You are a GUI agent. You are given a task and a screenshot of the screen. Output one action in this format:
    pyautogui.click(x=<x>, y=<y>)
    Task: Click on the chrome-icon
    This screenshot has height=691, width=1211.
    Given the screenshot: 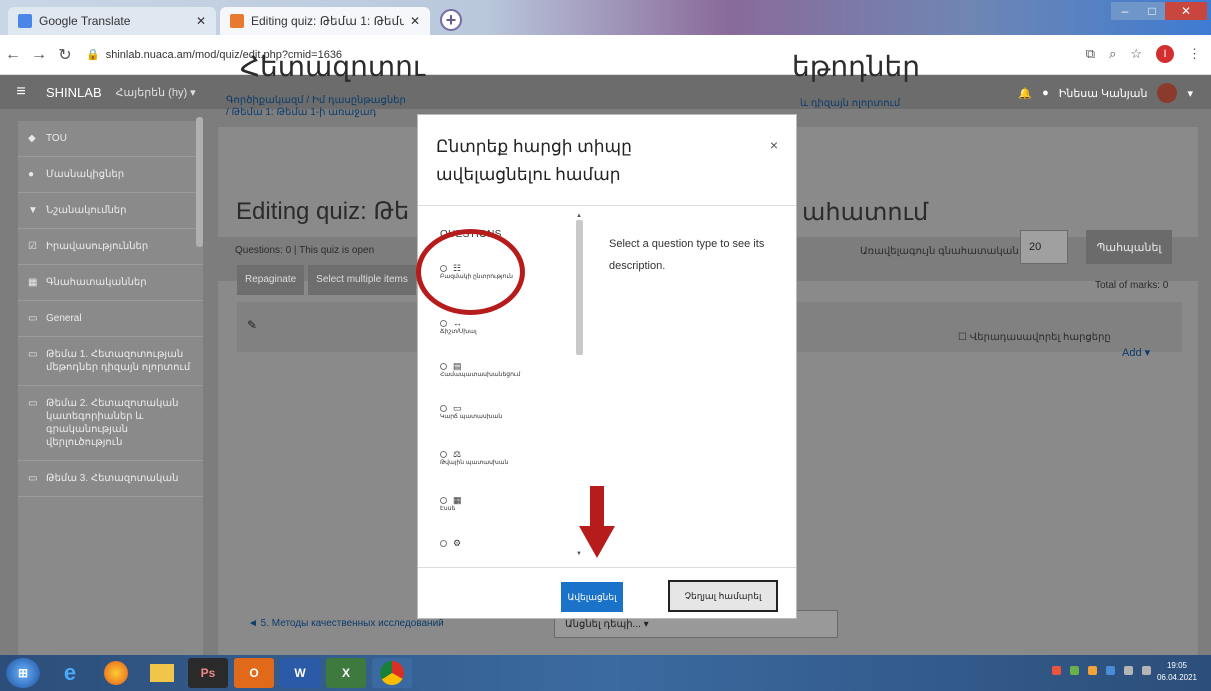 What is the action you would take?
    pyautogui.click(x=392, y=673)
    